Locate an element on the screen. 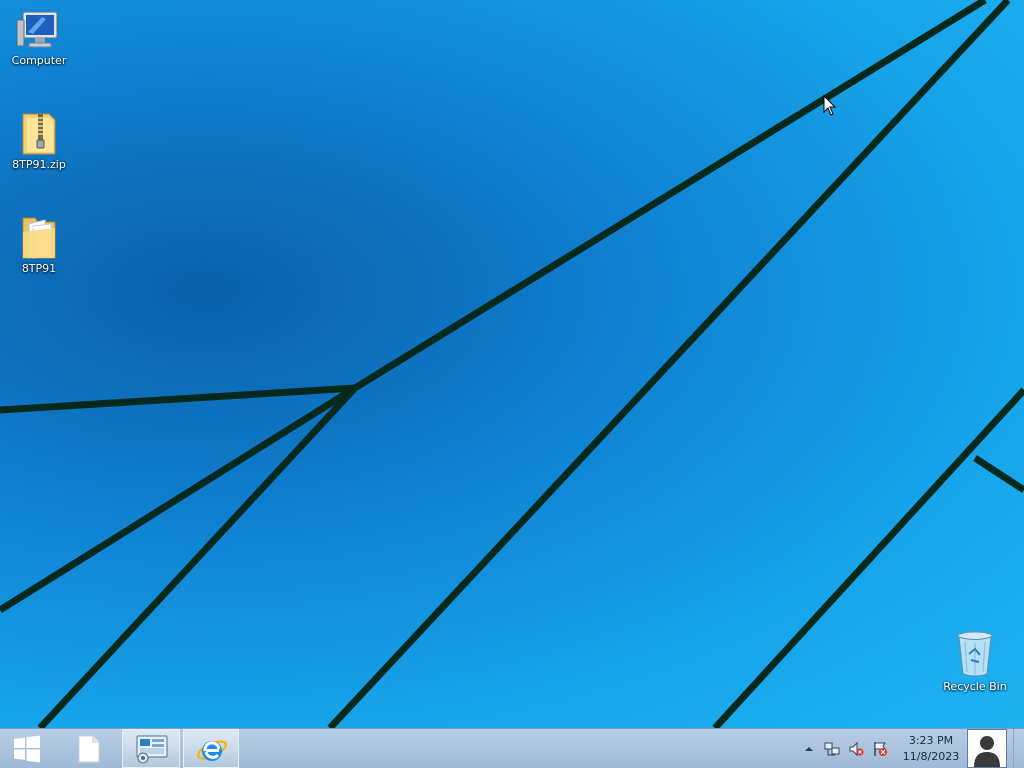 This screenshot has height=768, width=1024. recycle-bin-icon is located at coordinates (975, 654).